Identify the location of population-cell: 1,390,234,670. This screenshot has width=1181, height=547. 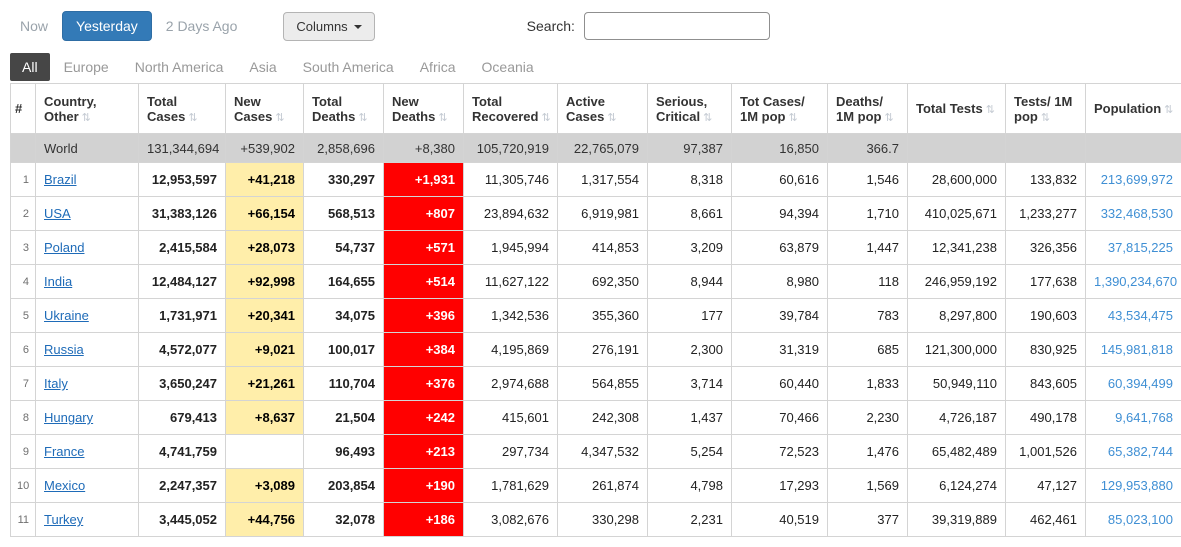
(1133, 281).